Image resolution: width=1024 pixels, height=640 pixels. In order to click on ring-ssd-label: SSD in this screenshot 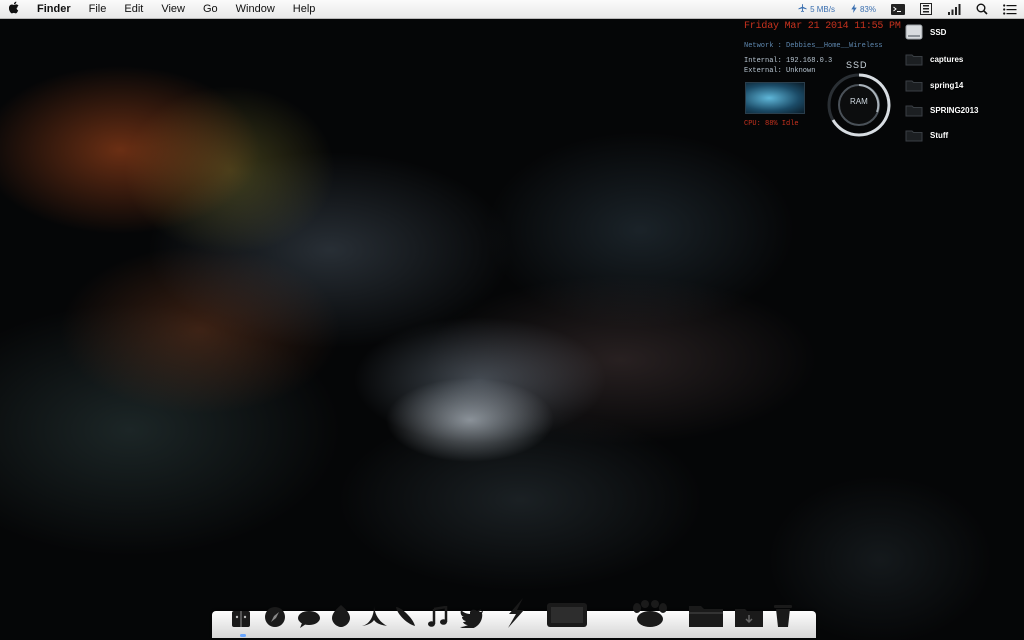, I will do `click(857, 65)`.